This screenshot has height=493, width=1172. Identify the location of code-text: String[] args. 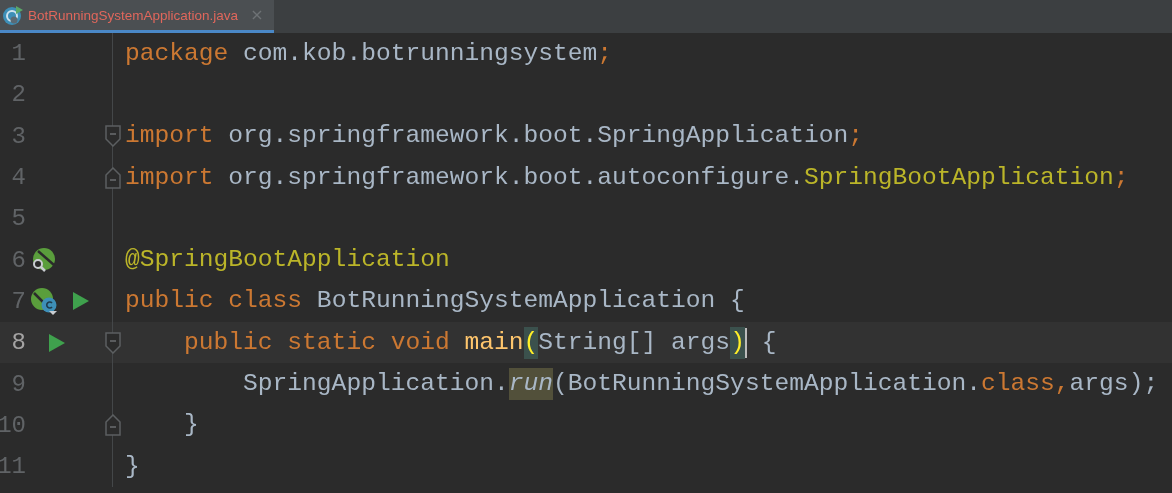
(634, 342).